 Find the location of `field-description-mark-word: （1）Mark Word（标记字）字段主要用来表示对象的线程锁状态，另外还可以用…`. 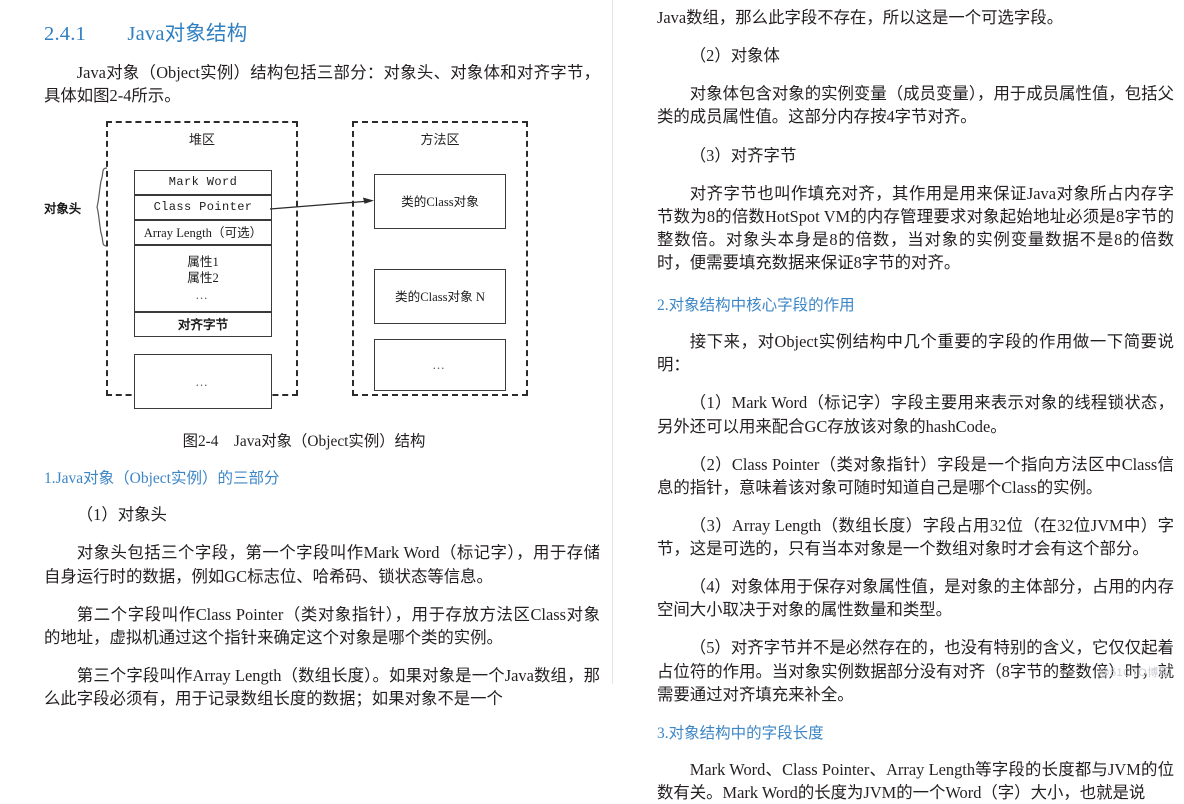

field-description-mark-word: （1）Mark Word（标记字）字段主要用来表示对象的线程锁状态，另外还可以用… is located at coordinates (915, 414).